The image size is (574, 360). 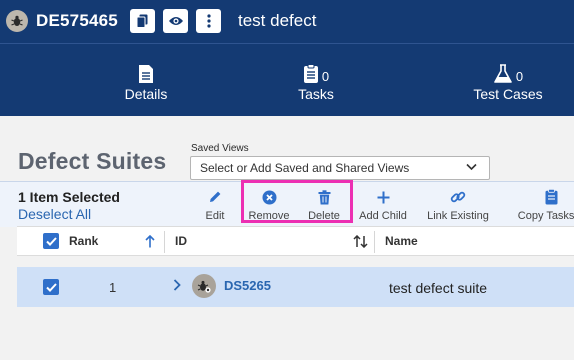 I want to click on tasks-count: 0, so click(x=325, y=76).